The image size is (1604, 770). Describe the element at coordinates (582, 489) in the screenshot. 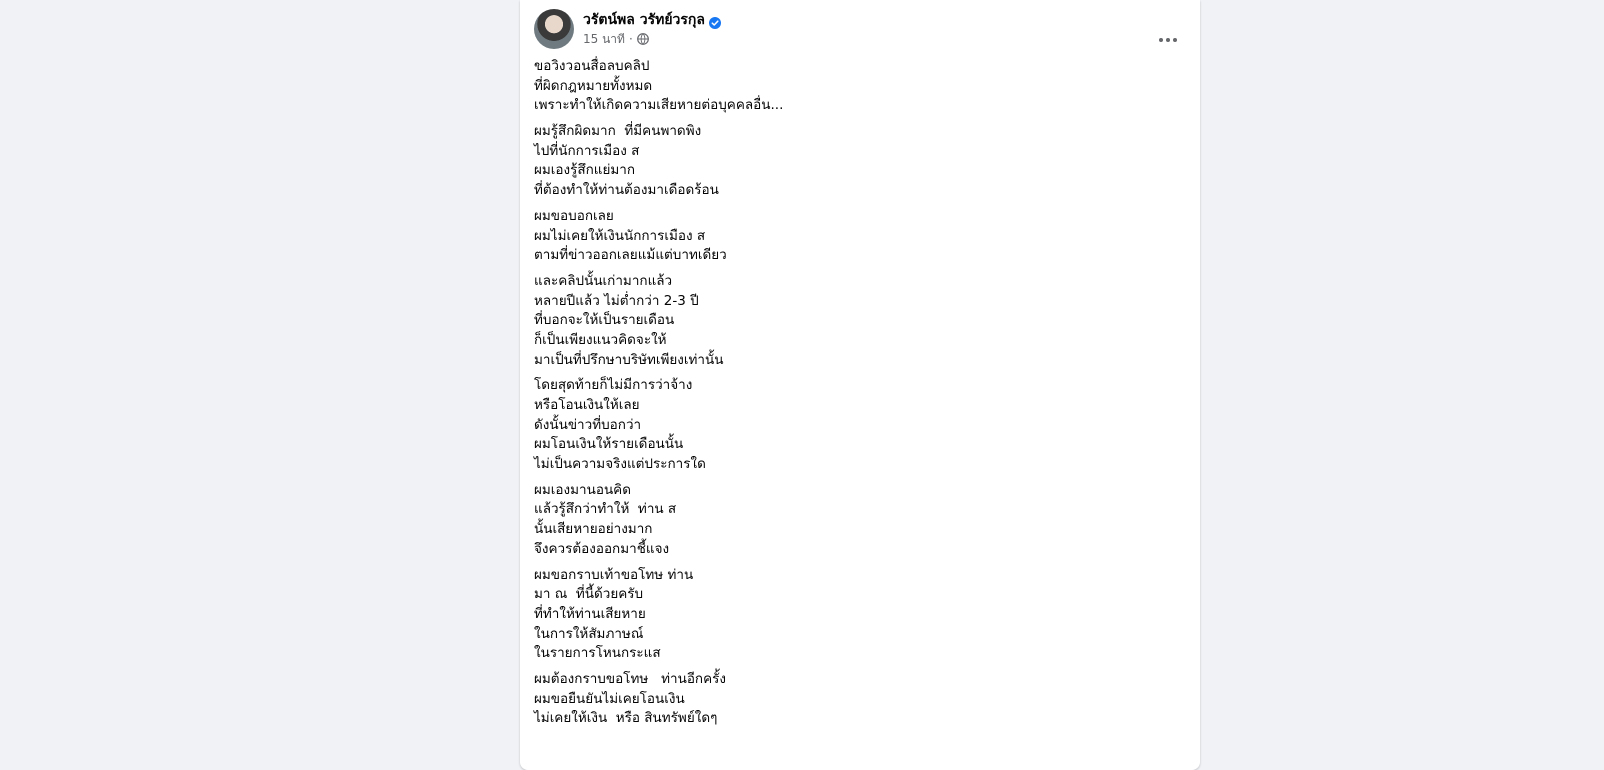

I see `post-text-line: ผมเองมานอนคิด` at that location.